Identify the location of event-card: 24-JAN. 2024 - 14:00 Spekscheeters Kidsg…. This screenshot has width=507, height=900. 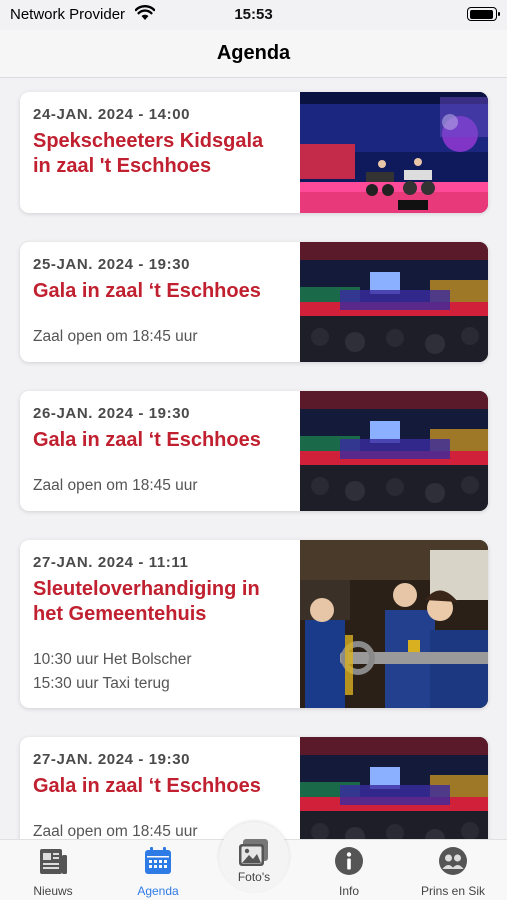
(254, 152).